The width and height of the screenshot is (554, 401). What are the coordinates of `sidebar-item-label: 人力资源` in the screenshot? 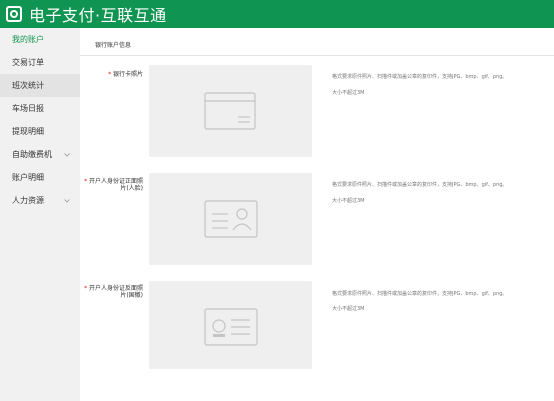 It's located at (28, 200).